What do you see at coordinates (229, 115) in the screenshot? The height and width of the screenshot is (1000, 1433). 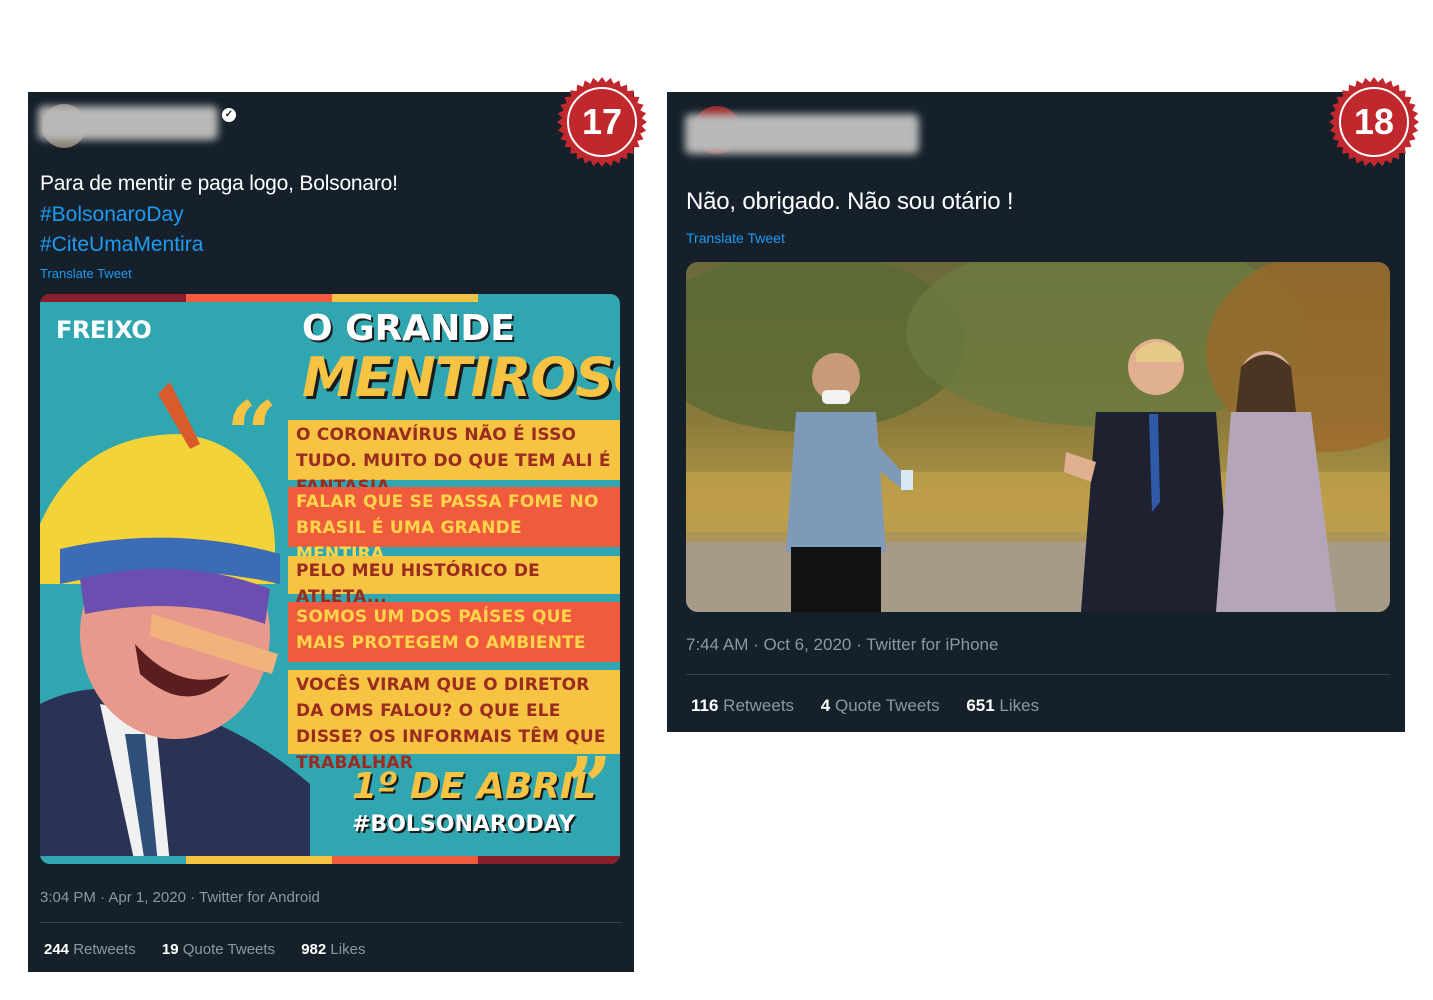 I see `verified-icon: ✓` at bounding box center [229, 115].